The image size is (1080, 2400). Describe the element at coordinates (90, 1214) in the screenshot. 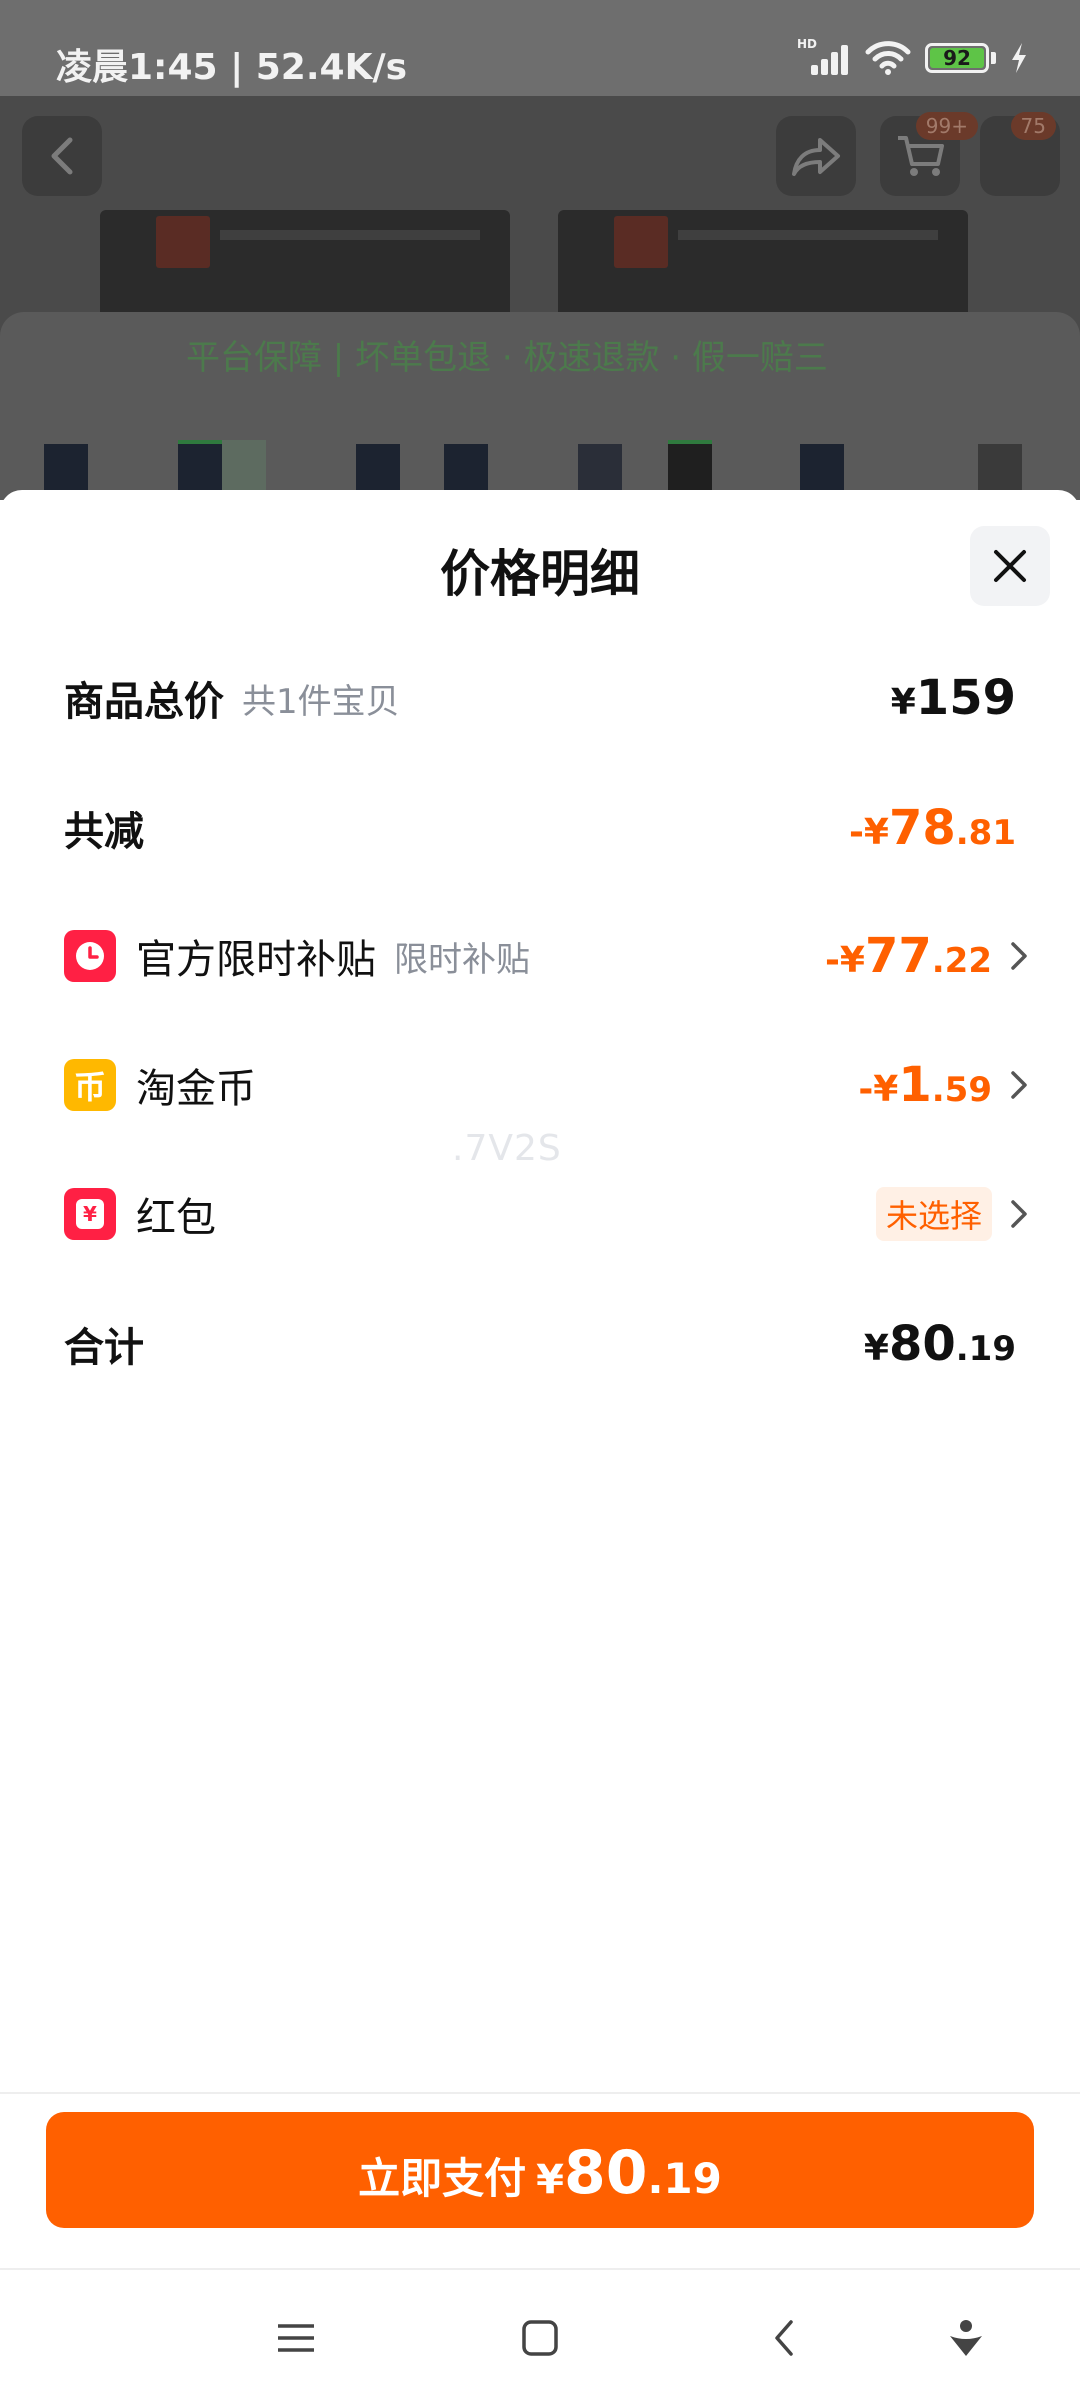

I see `red-packet-icon: ¥` at that location.